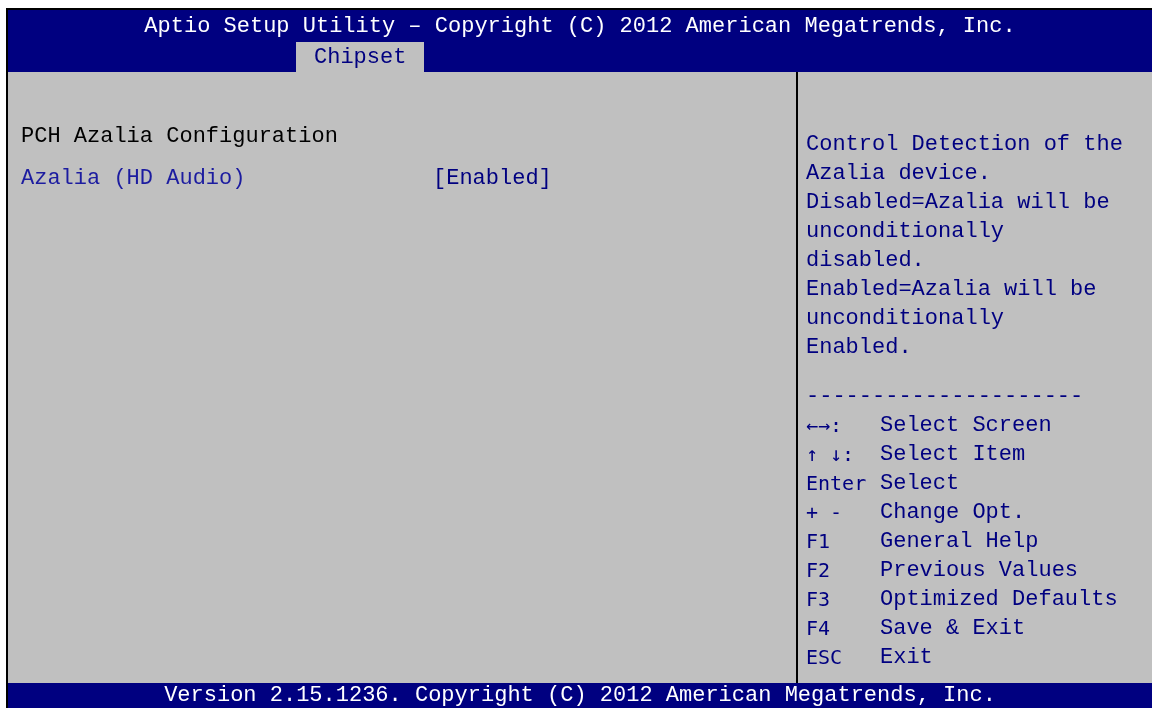 The width and height of the screenshot is (1152, 708). I want to click on key-action: Change Opt., so click(953, 513).